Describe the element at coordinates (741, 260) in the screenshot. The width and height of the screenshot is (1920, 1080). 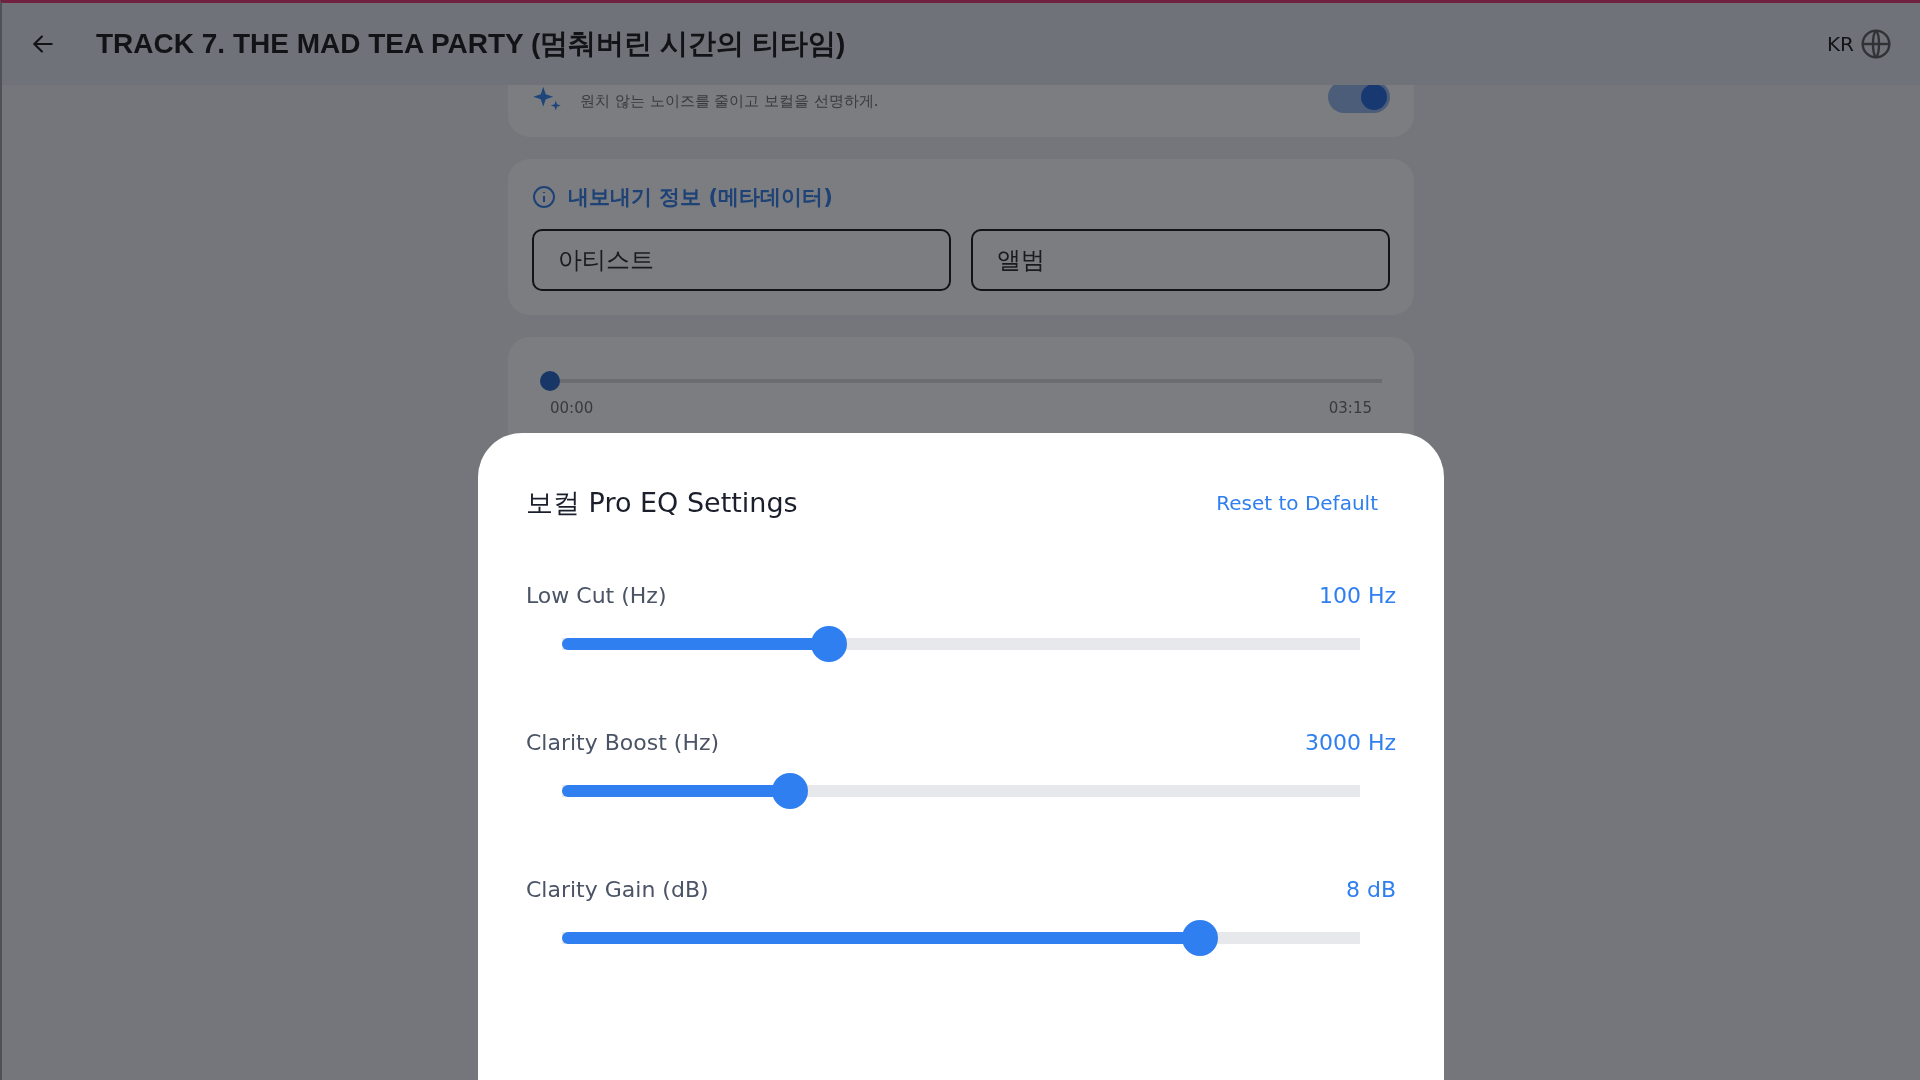
I see `metadata-input: 아티스트` at that location.